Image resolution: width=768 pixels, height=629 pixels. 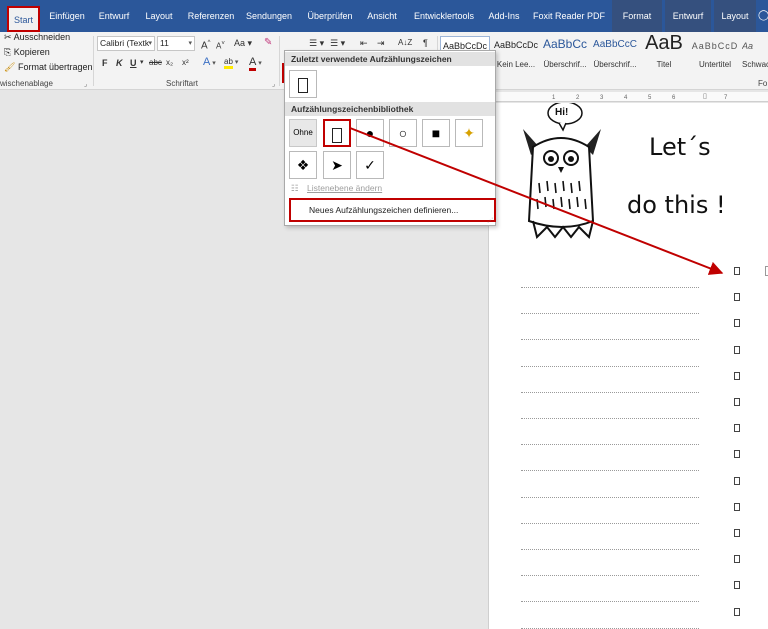 What do you see at coordinates (674, 98) in the screenshot?
I see `ruler-mark: 6` at bounding box center [674, 98].